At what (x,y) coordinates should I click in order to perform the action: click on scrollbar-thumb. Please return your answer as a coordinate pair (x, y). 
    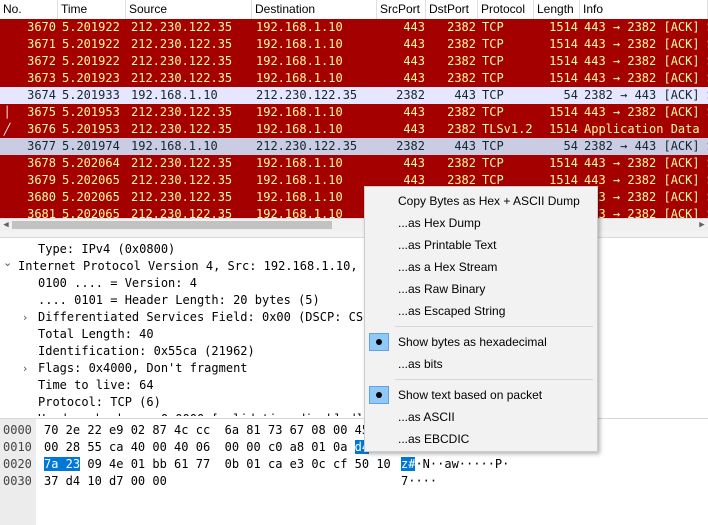
    Looking at the image, I should click on (172, 225).